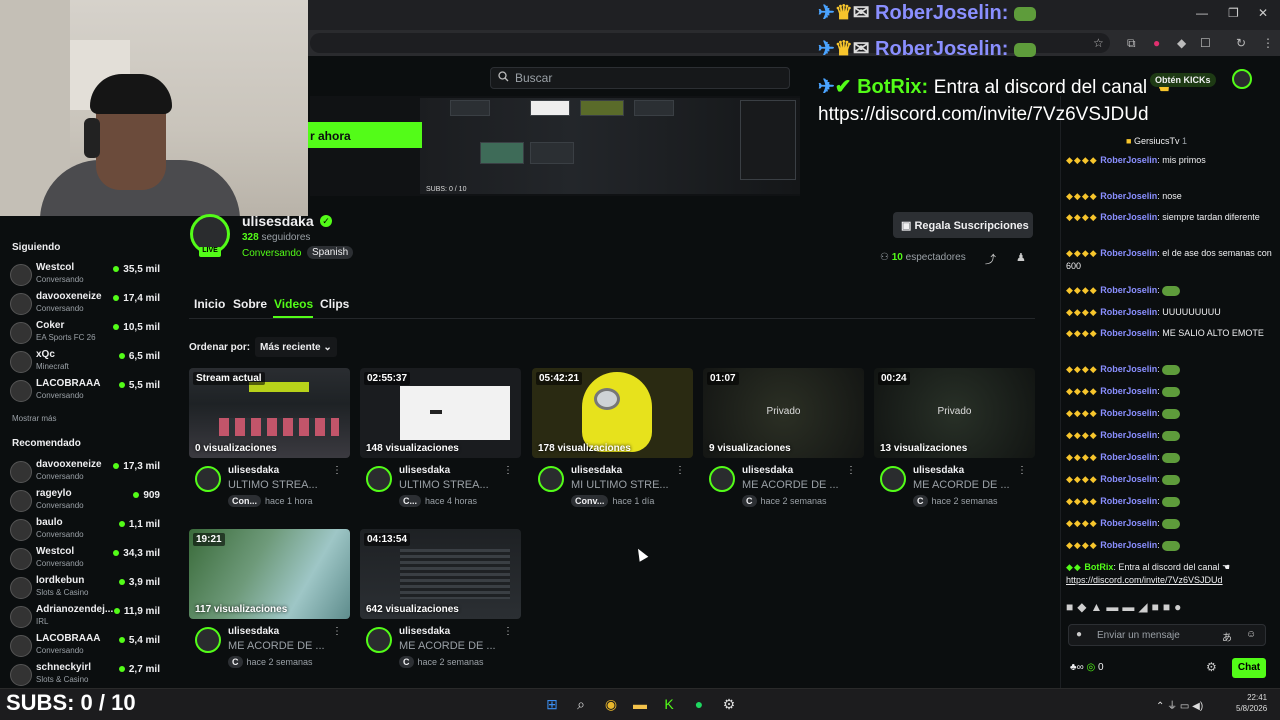  What do you see at coordinates (963, 225) in the screenshot?
I see `gift-subs-button: ▣ Regala Suscripciones` at bounding box center [963, 225].